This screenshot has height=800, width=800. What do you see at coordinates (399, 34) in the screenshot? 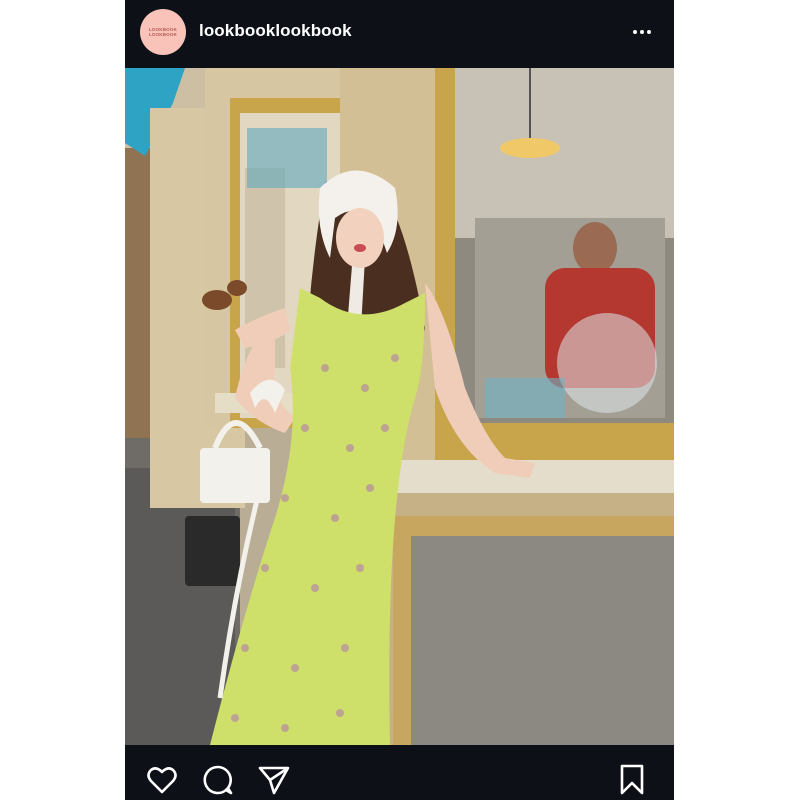
I see `post-header: LOOKBOOK LOOKBOOK lookbooklookbook` at bounding box center [399, 34].